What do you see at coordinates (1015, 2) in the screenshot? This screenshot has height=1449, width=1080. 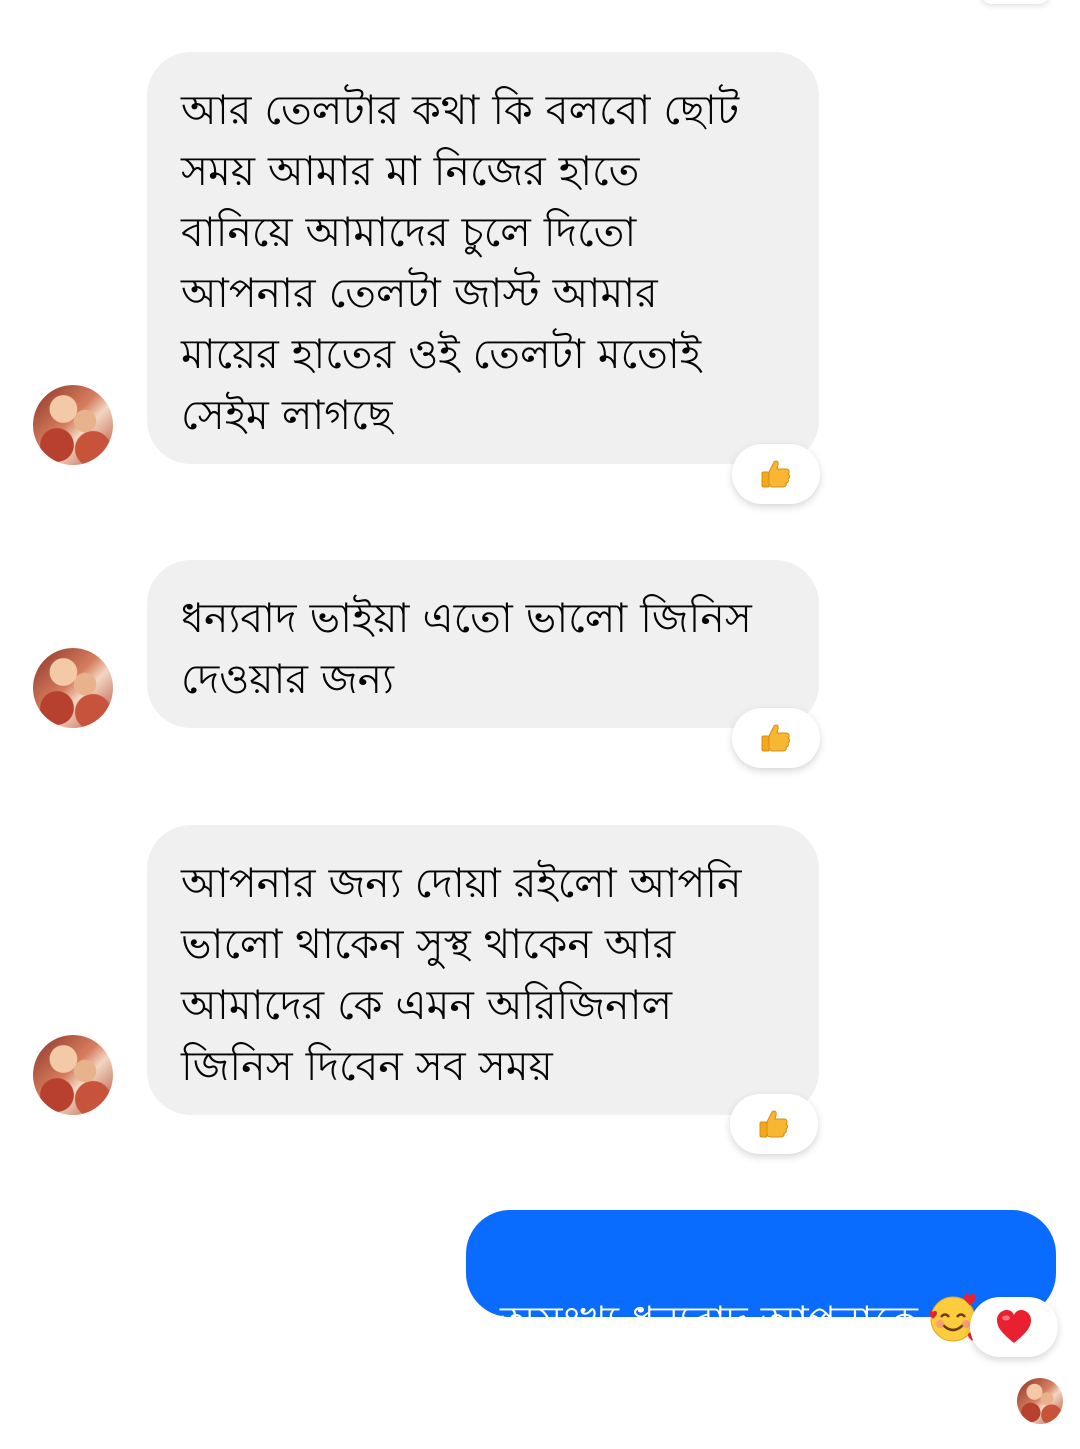 I see `previous-reaction-pill` at bounding box center [1015, 2].